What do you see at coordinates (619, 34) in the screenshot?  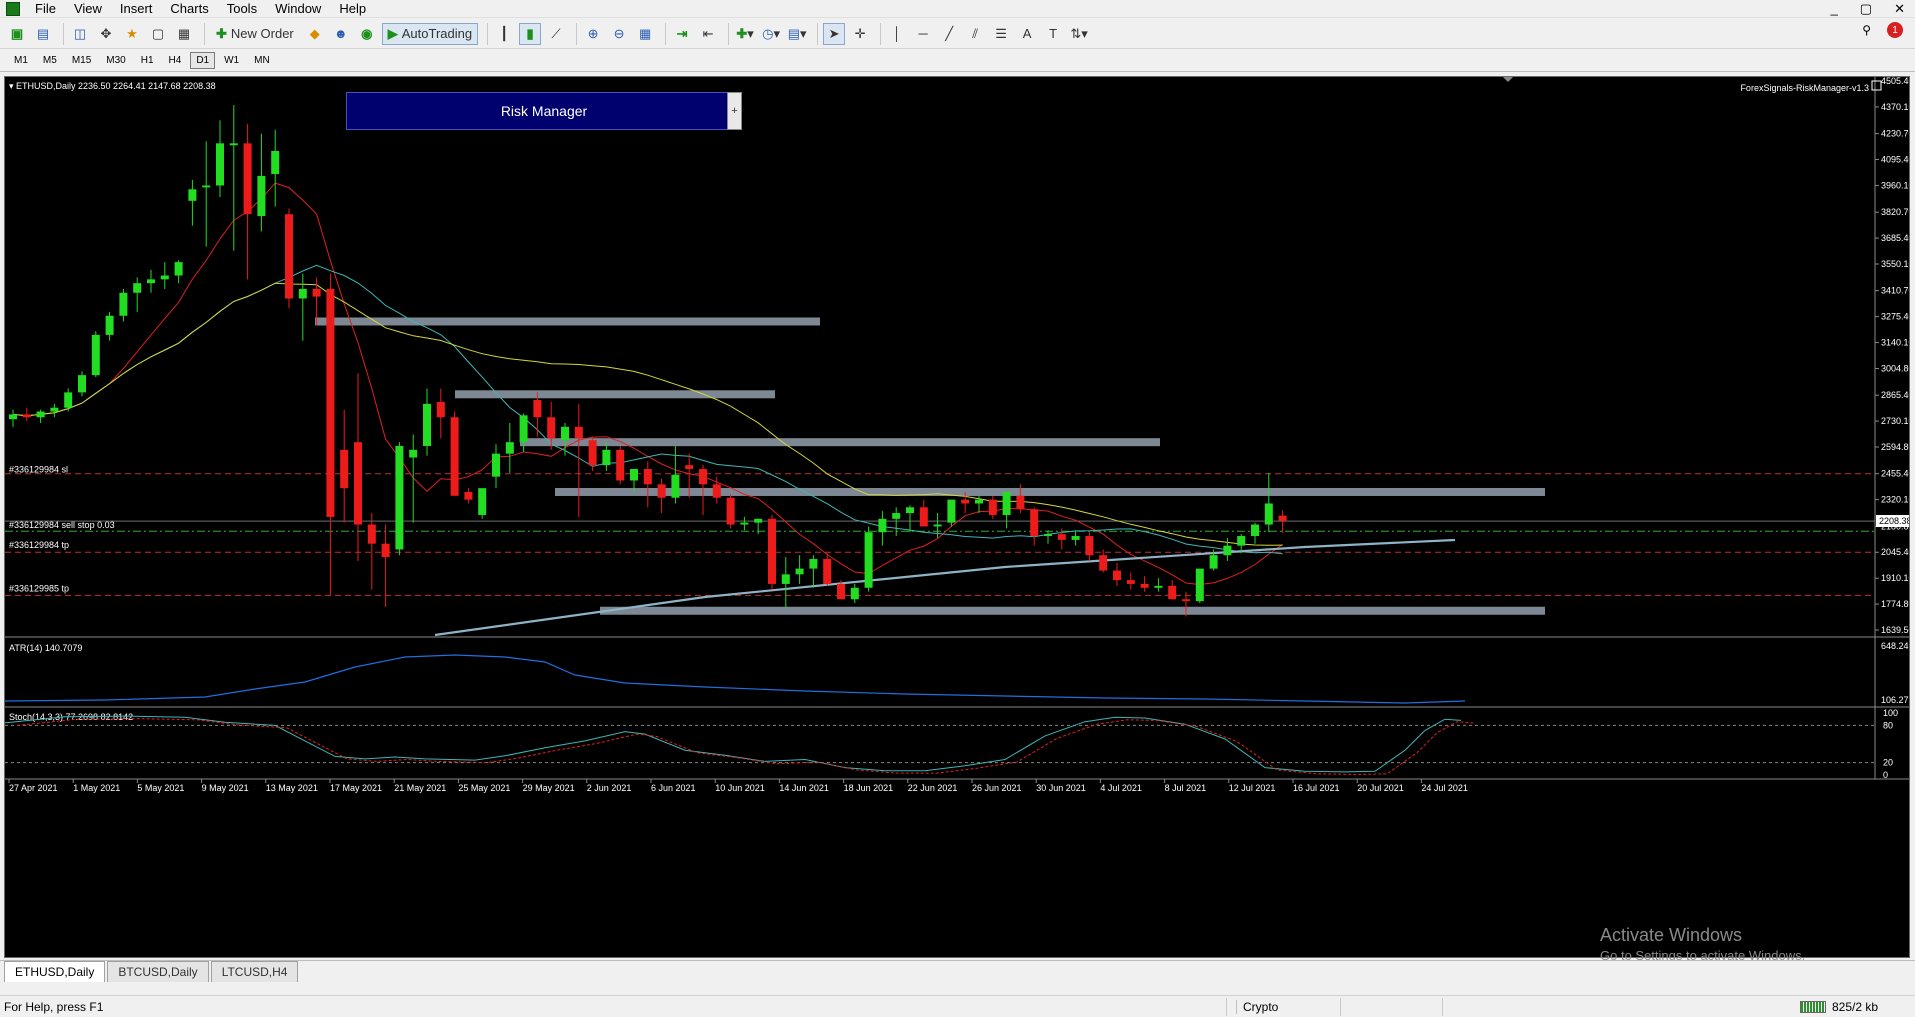 I see `zoom-out-icon: ⊖` at bounding box center [619, 34].